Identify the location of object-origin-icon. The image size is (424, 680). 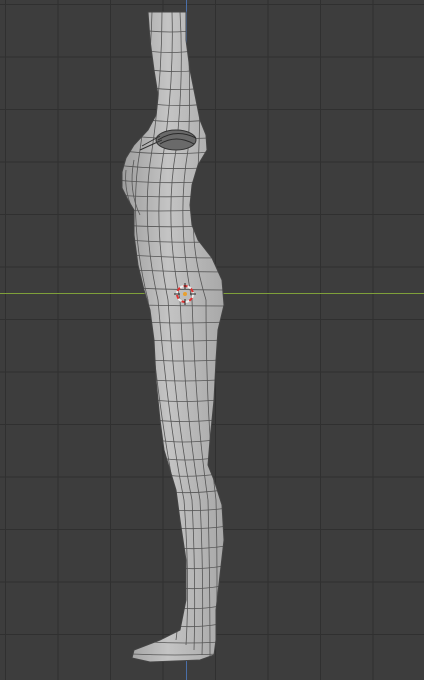
(185, 294).